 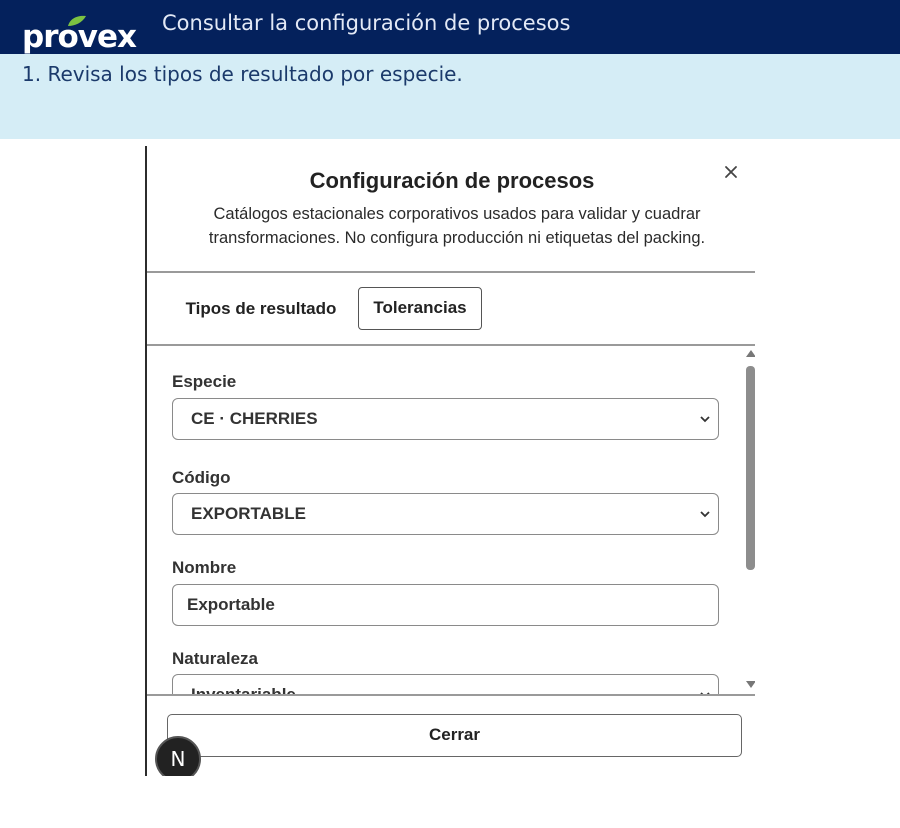 I want to click on form-scrollbar, so click(x=749, y=520).